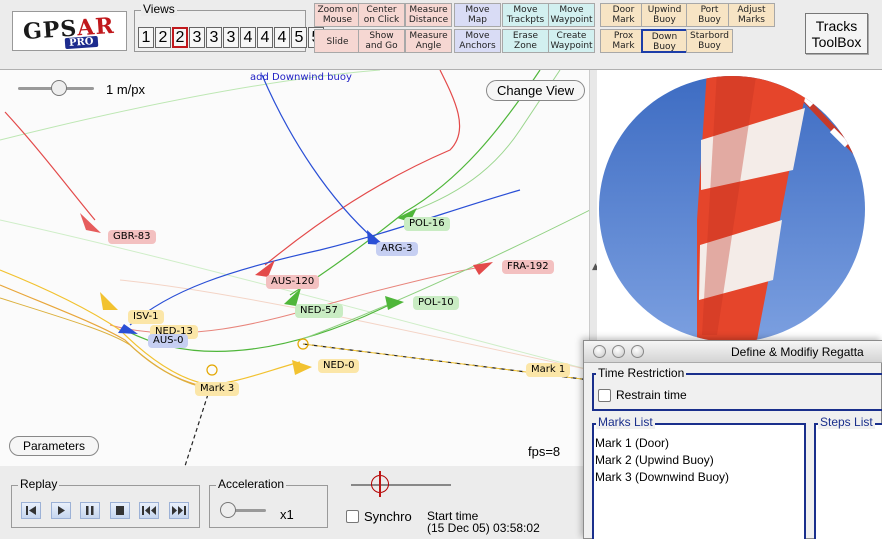 The height and width of the screenshot is (539, 882). What do you see at coordinates (132, 237) in the screenshot?
I see `boat-label-gbr-83: GBR-83` at bounding box center [132, 237].